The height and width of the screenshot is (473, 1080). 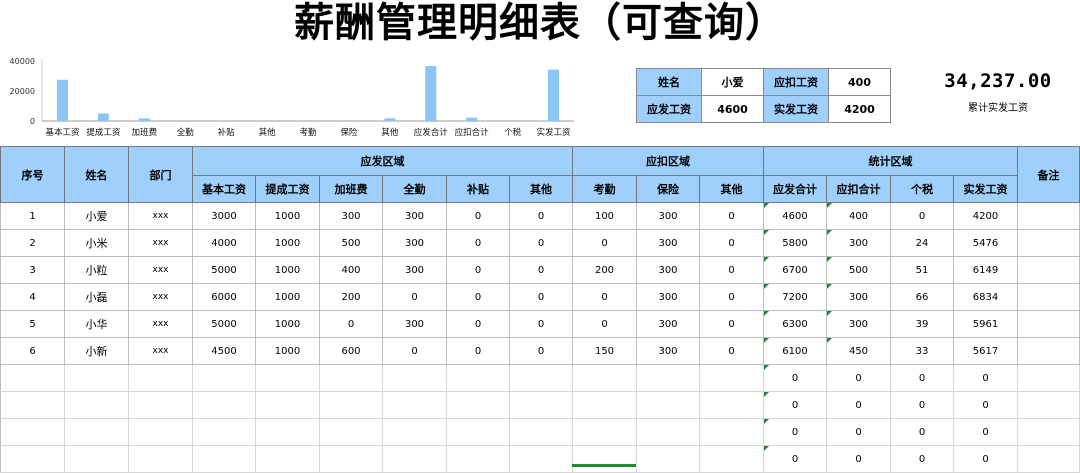 I want to click on cell-name: 小新, so click(x=96, y=351).